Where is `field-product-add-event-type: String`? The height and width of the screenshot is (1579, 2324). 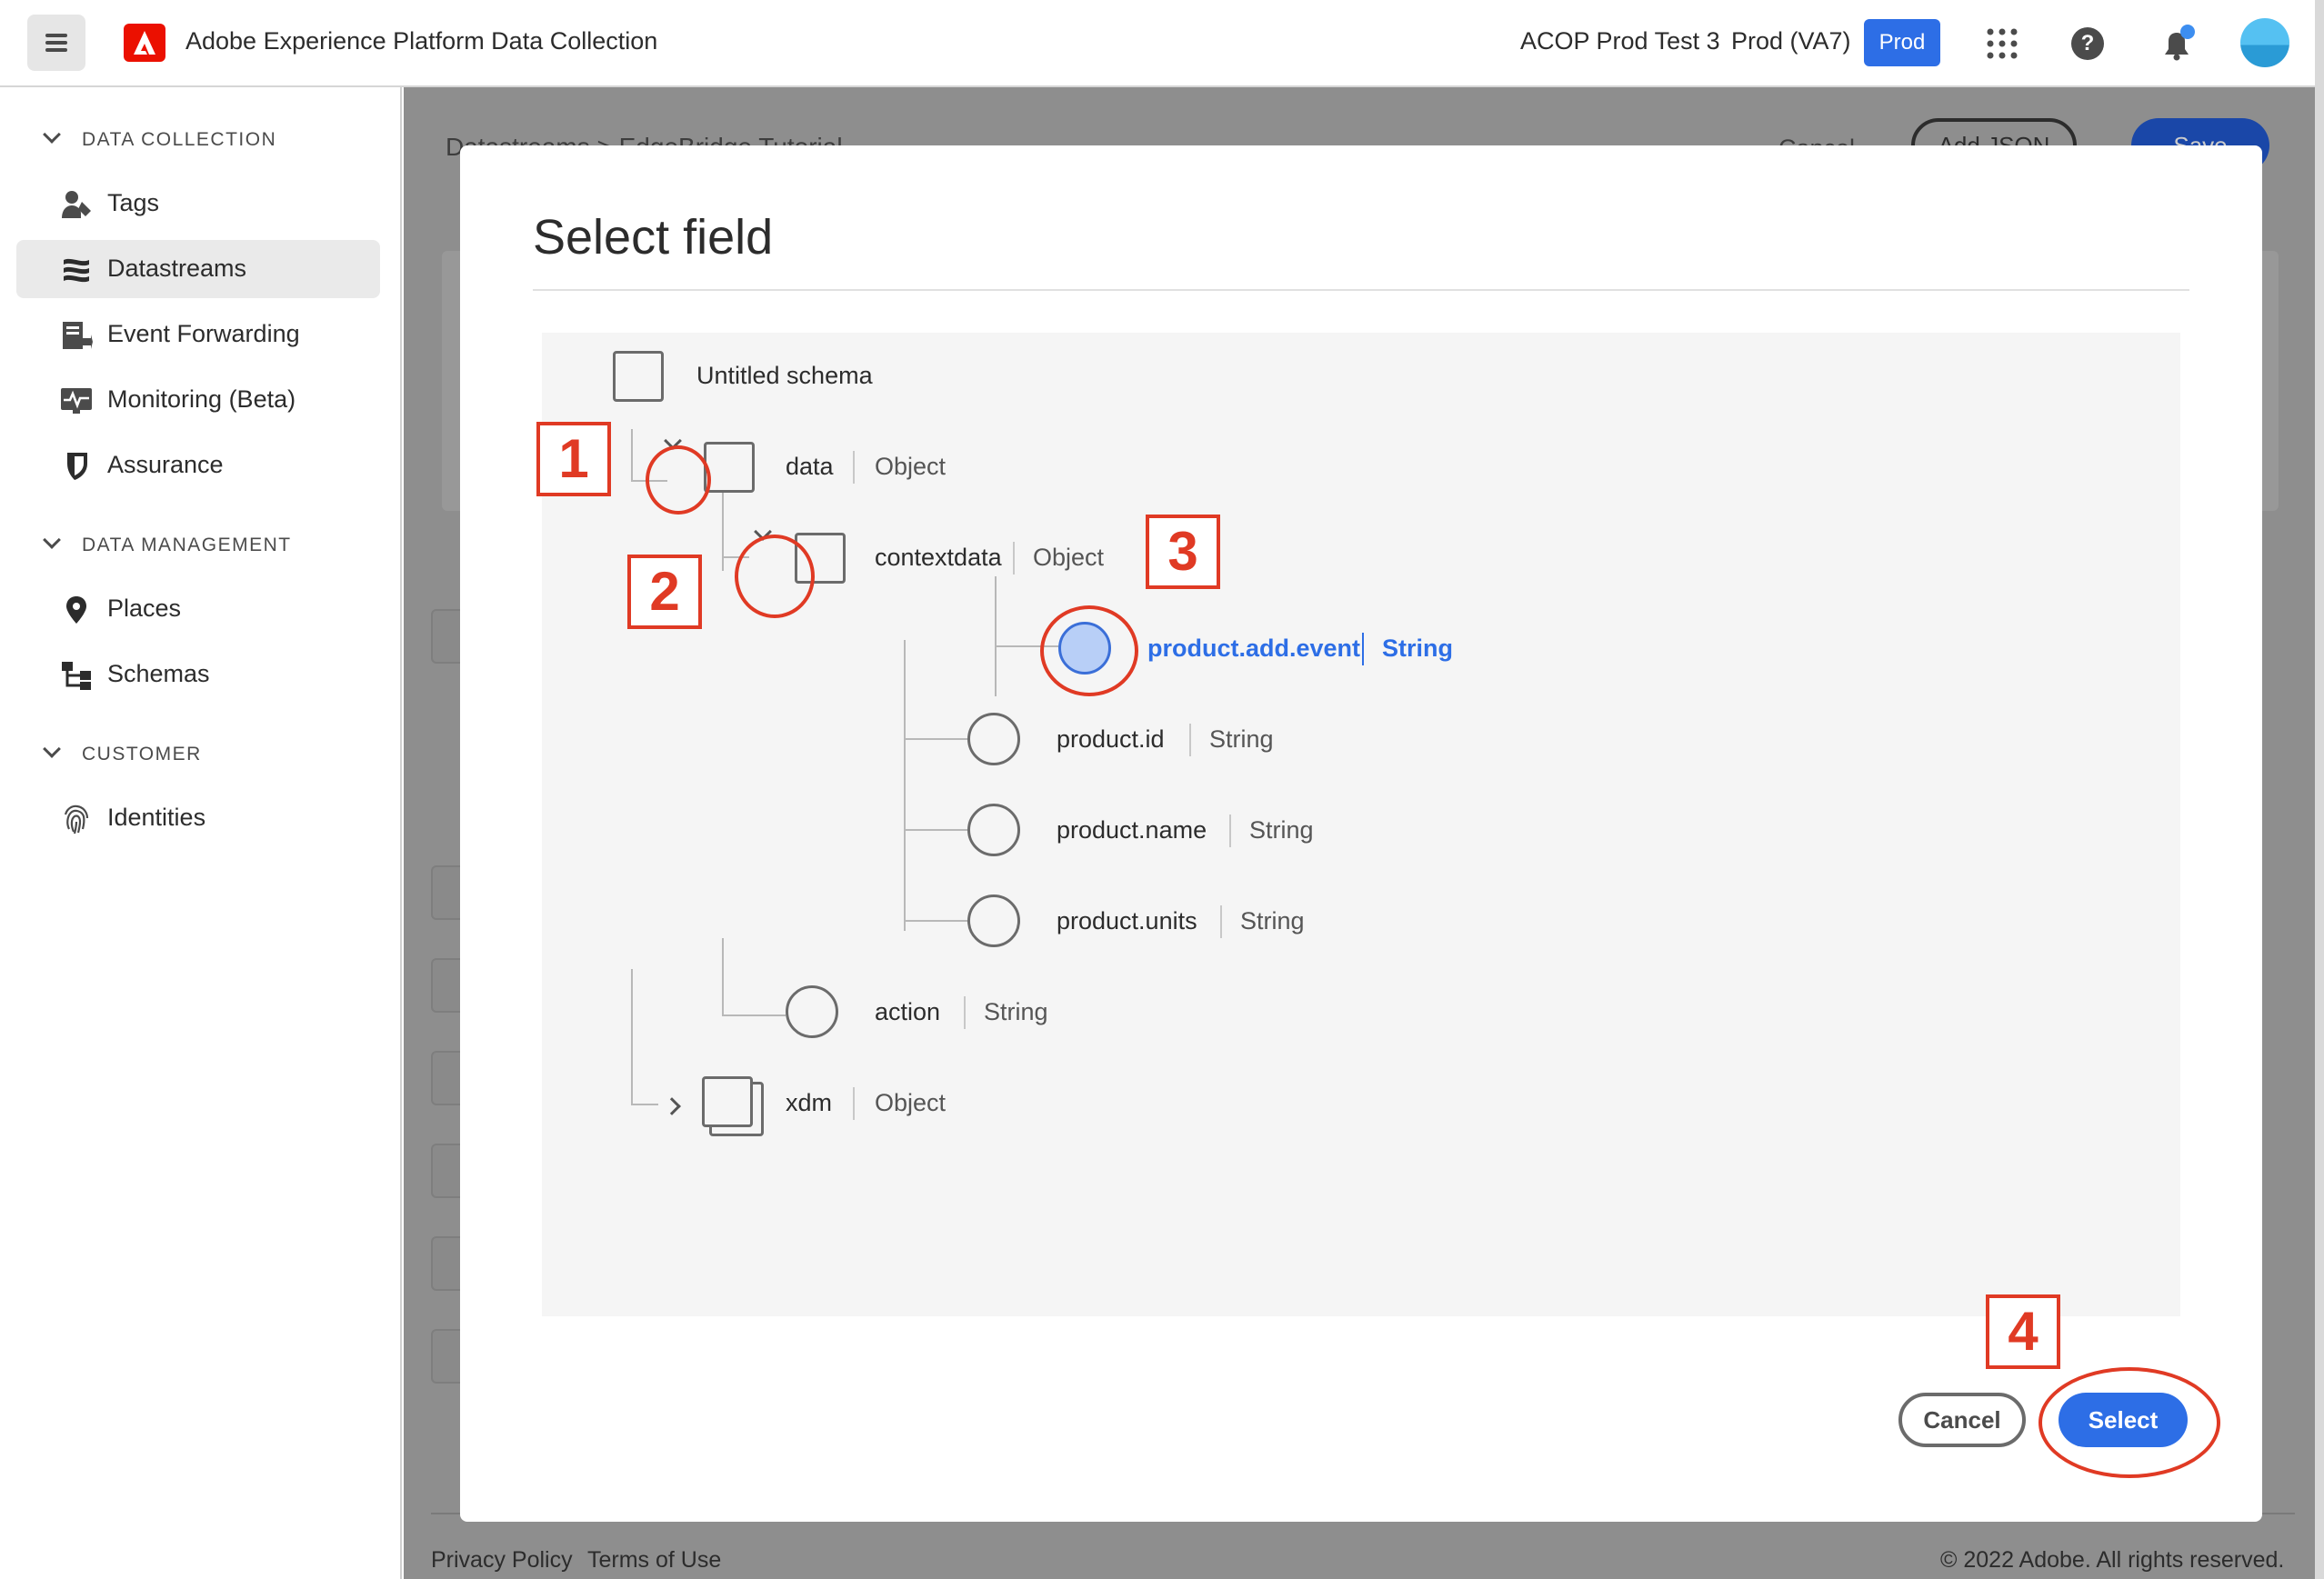 field-product-add-event-type: String is located at coordinates (1417, 648).